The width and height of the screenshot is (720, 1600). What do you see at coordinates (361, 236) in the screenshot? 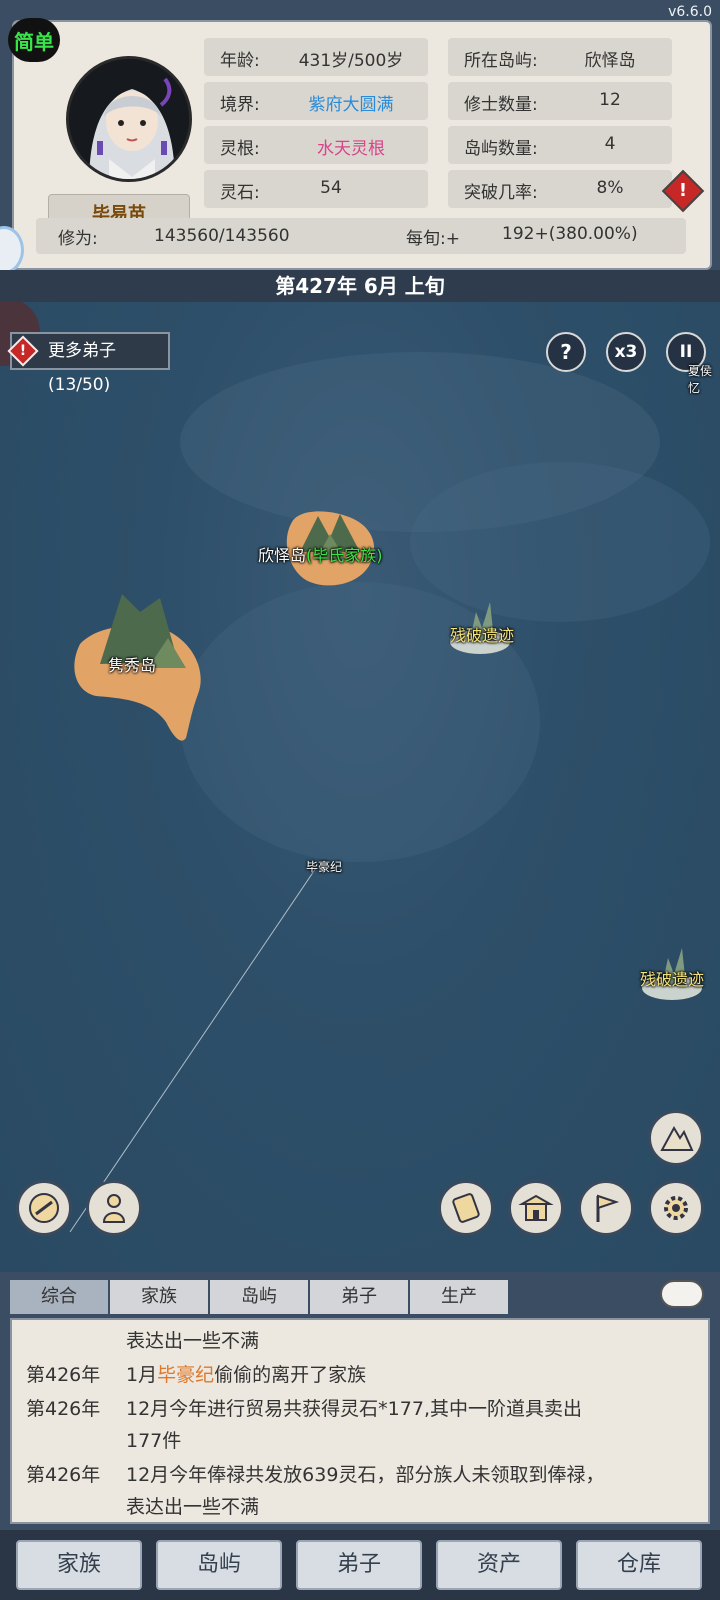
I see `xiuwei-row: 修为: 143560/143560 每旬:+ 192+(380.00%)` at bounding box center [361, 236].